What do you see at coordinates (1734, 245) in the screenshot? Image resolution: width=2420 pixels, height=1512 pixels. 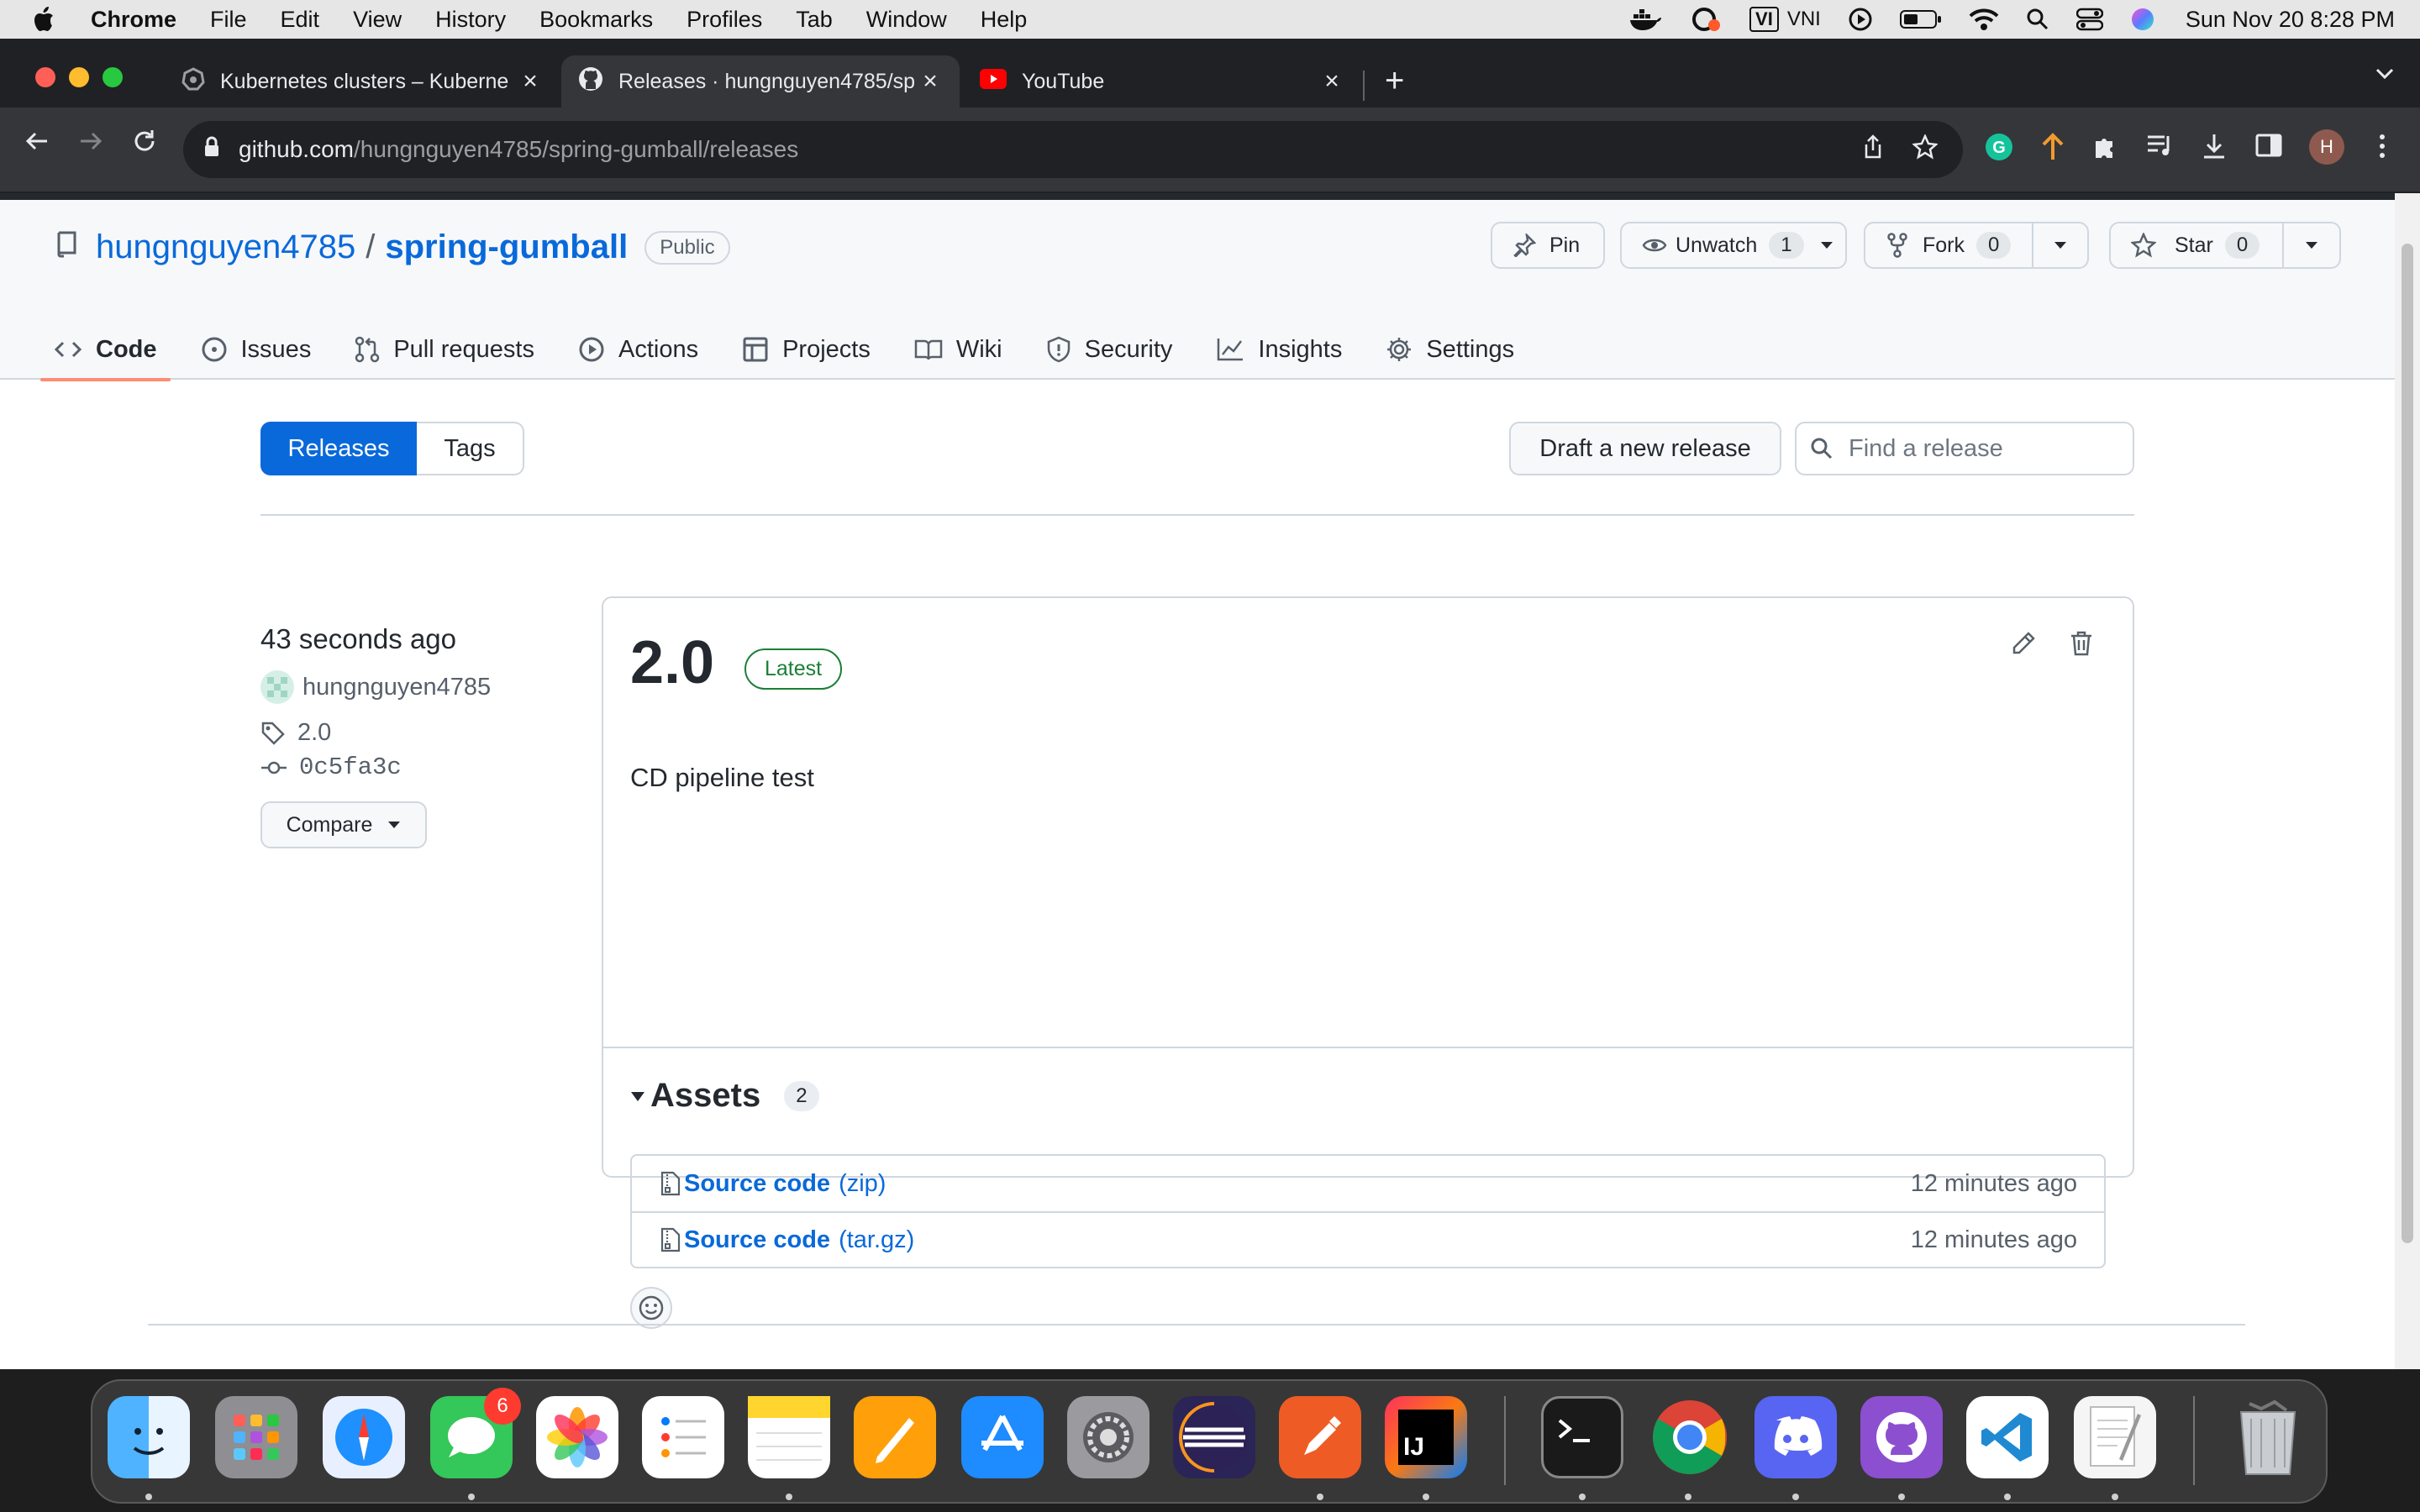 I see `unwatch-button: Unwatch 1` at bounding box center [1734, 245].